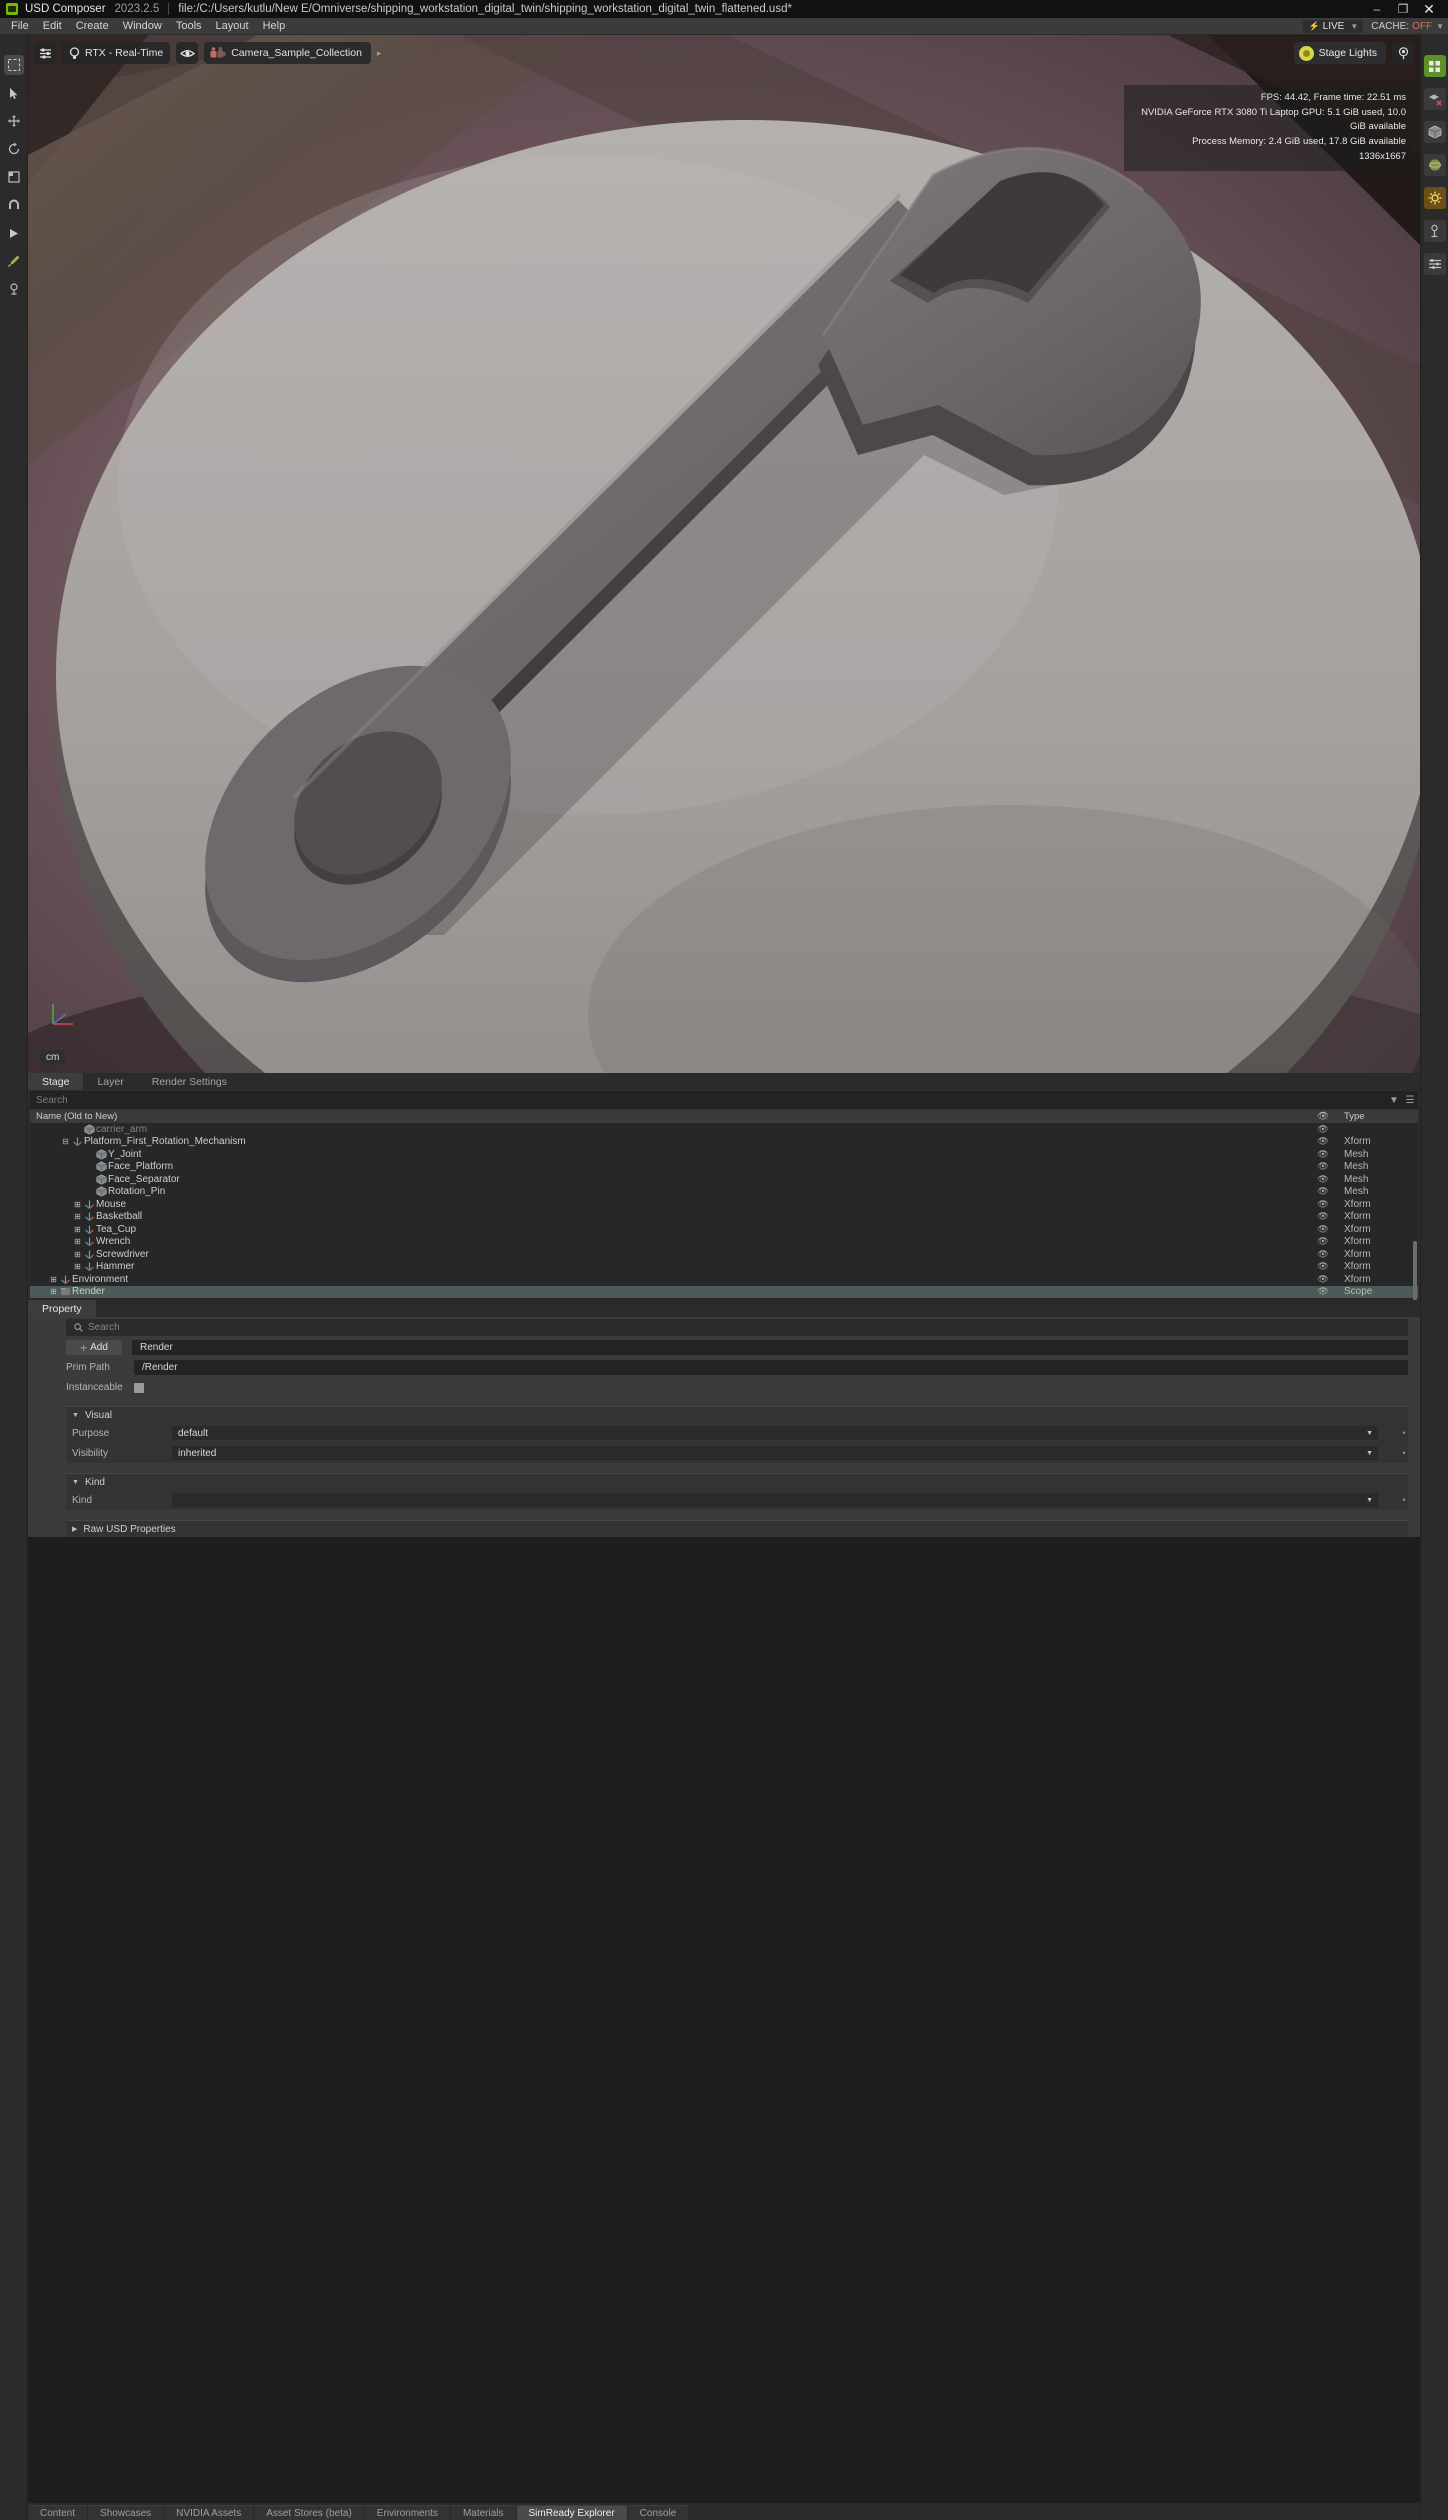 Image resolution: width=1448 pixels, height=2520 pixels. What do you see at coordinates (14, 177) in the screenshot?
I see `scale-tool-icon` at bounding box center [14, 177].